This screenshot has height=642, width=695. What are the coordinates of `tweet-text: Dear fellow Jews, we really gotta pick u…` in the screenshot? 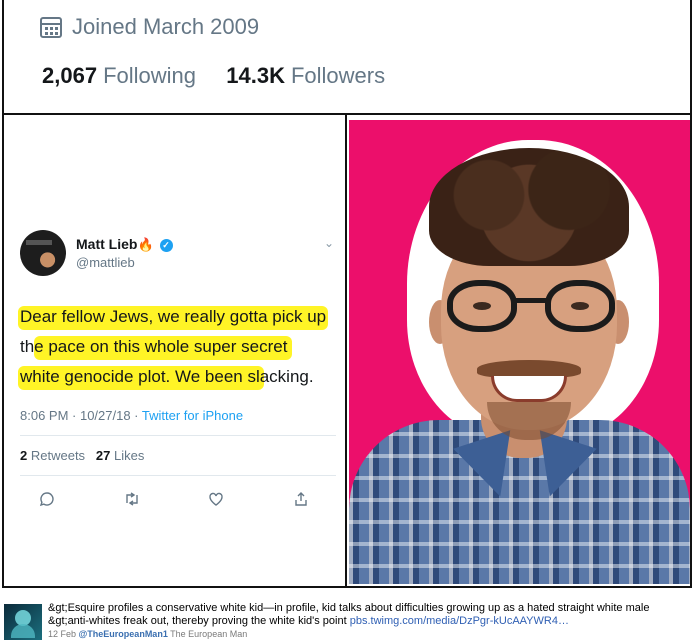 It's located at (179, 347).